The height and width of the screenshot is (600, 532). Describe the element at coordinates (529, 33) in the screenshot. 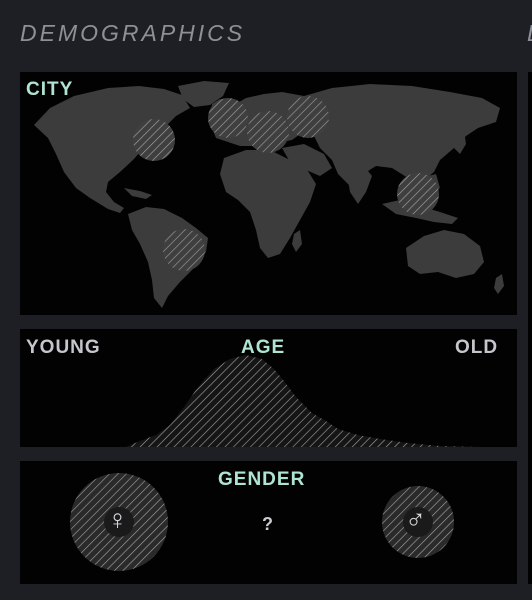

I see `next-section-title-clipped: D` at that location.